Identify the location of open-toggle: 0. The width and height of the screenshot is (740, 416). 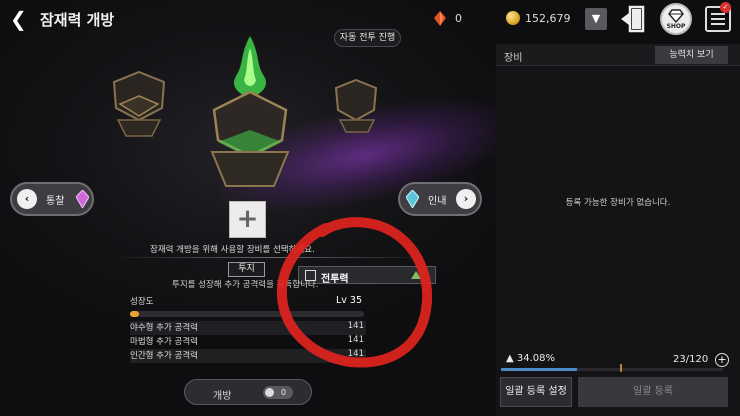
(278, 392).